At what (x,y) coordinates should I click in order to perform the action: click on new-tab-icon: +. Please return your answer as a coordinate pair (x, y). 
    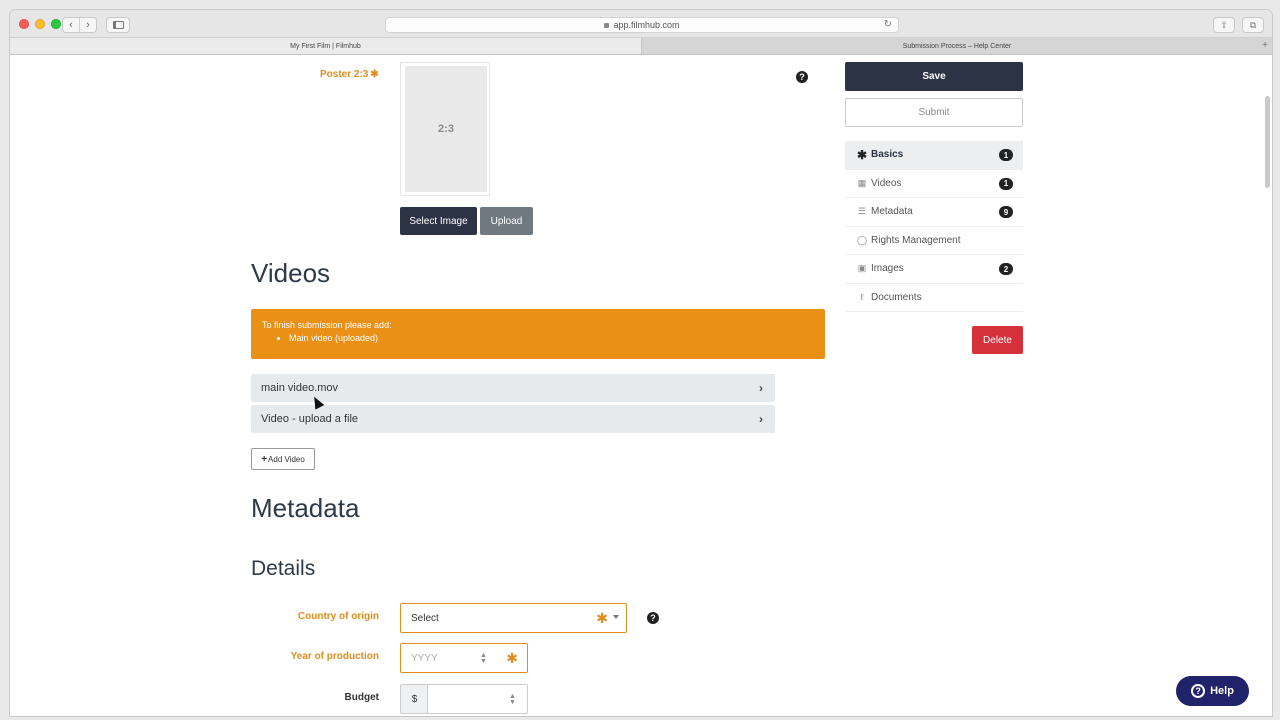
    Looking at the image, I should click on (1265, 45).